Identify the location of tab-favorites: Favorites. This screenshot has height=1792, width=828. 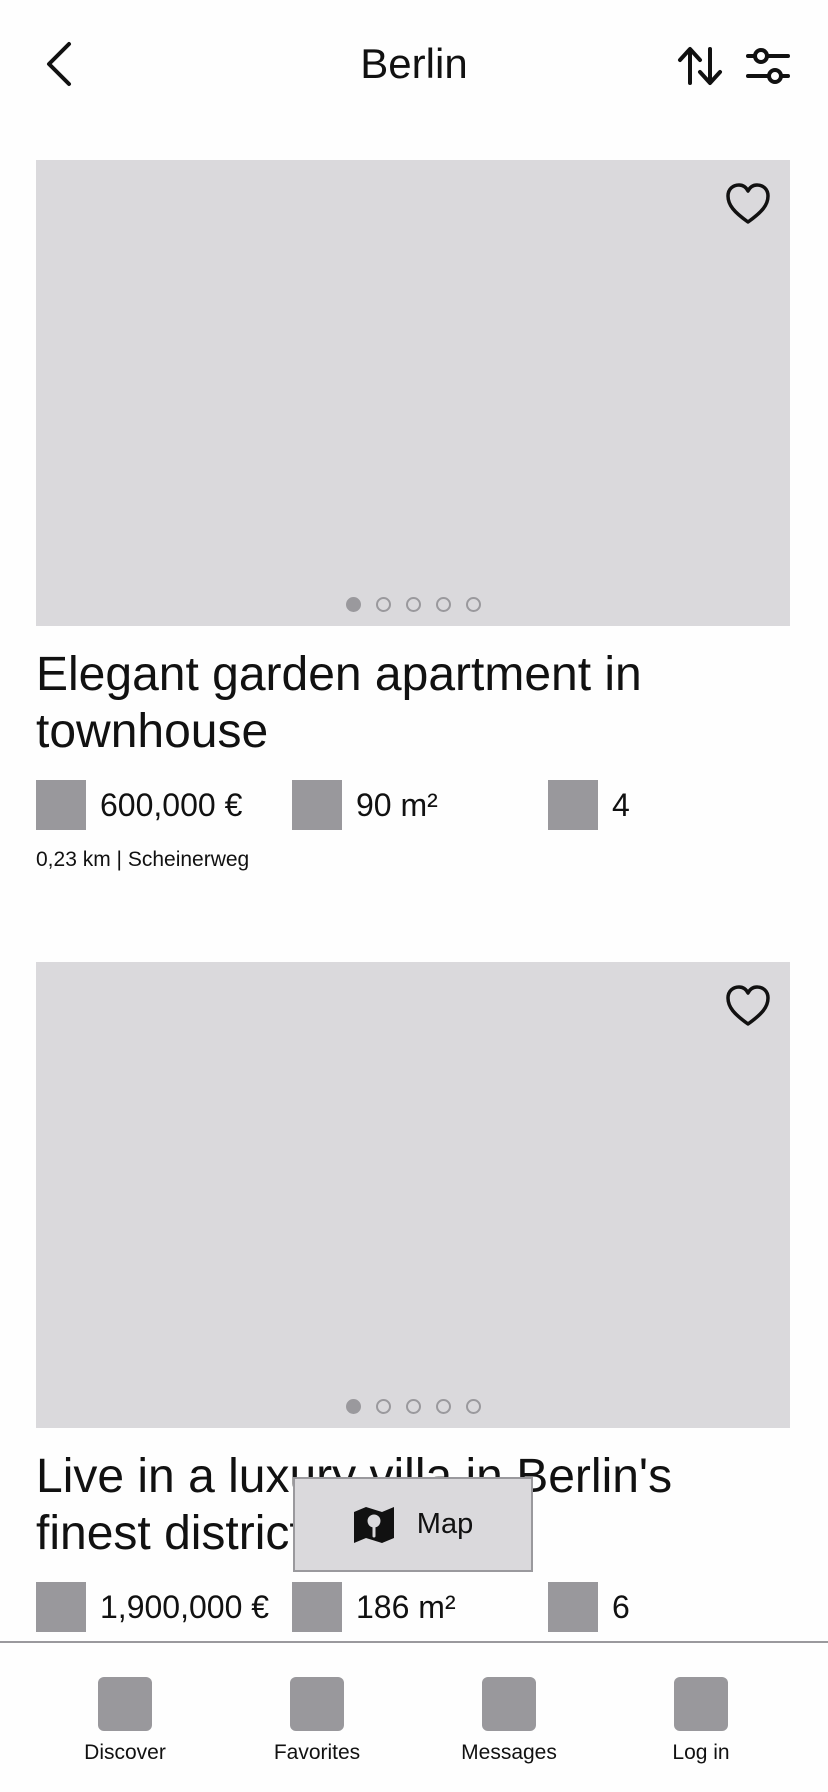
(317, 1721).